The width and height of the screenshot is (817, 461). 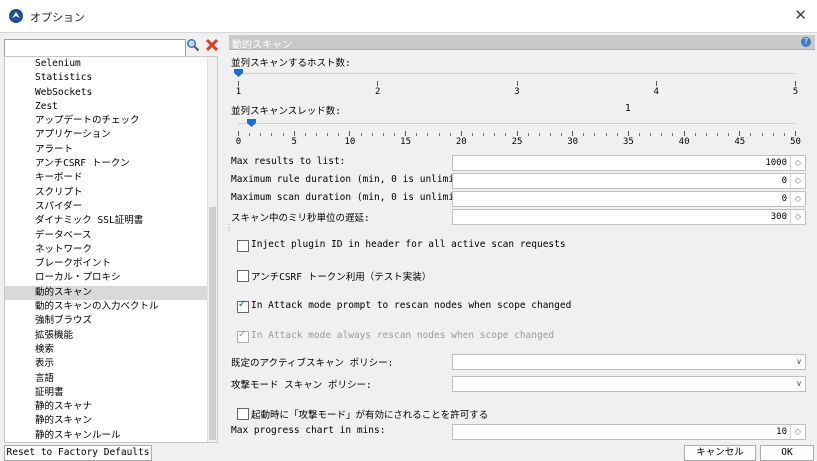 What do you see at coordinates (111, 78) in the screenshot?
I see `tree-item: Statistics` at bounding box center [111, 78].